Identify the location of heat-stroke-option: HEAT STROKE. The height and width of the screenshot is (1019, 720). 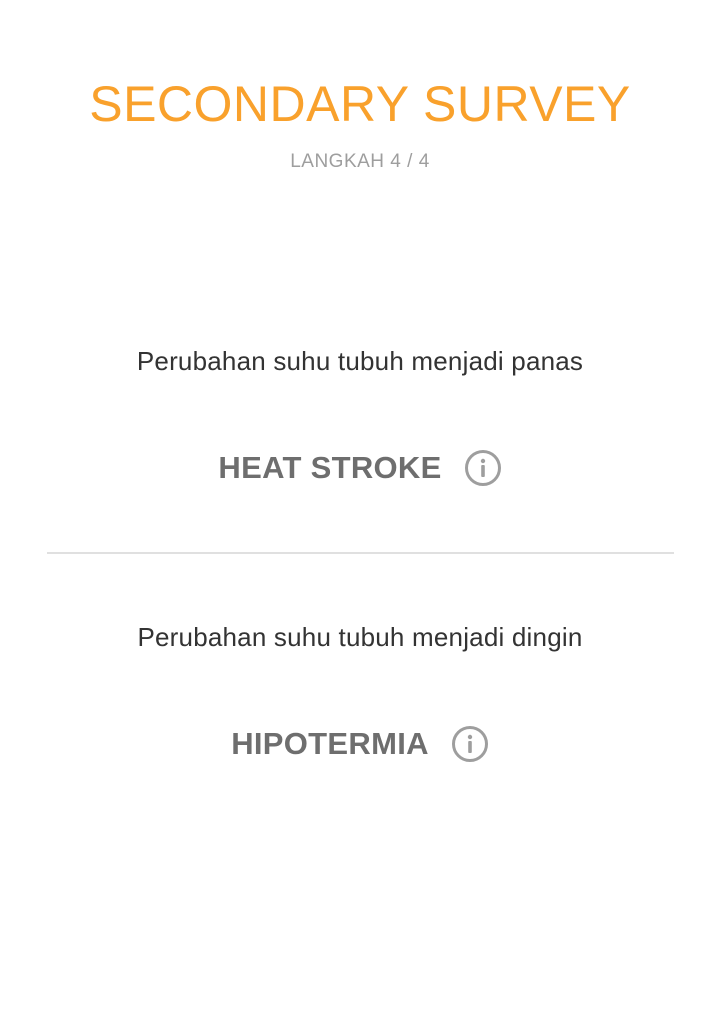
(359, 468).